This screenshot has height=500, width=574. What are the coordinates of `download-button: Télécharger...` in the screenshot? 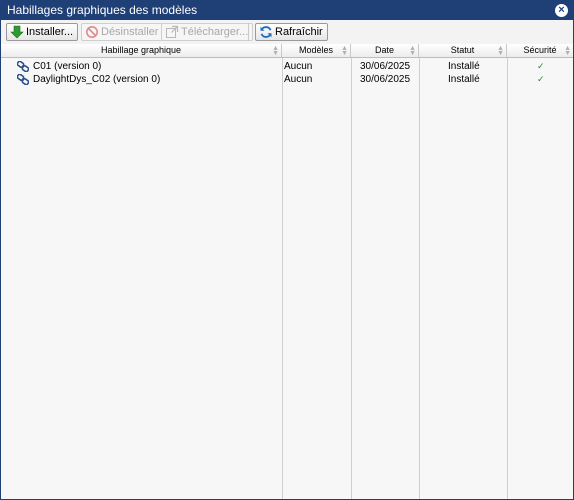 It's located at (207, 32).